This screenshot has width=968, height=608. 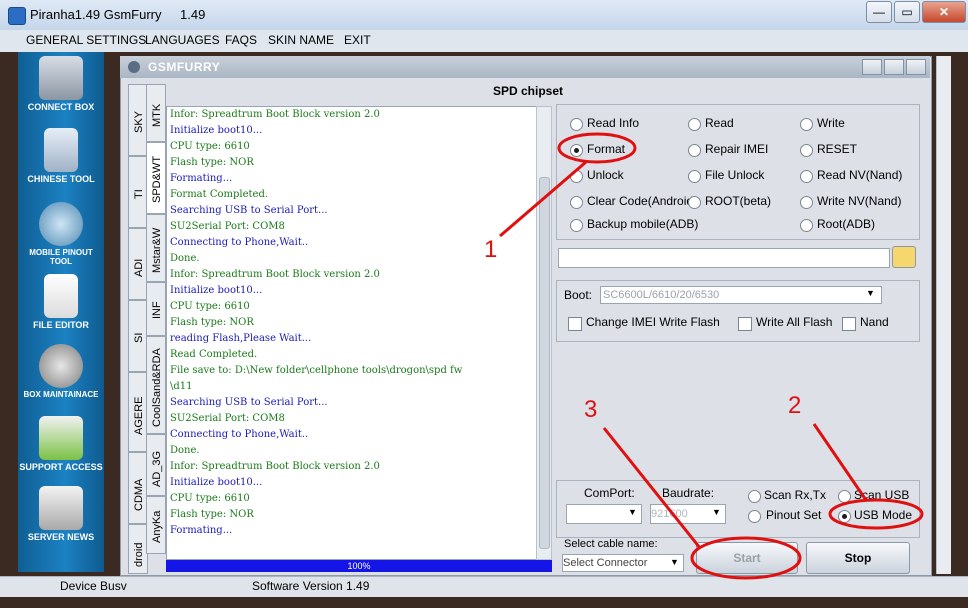 I want to click on annotation-2: 2, so click(x=795, y=405).